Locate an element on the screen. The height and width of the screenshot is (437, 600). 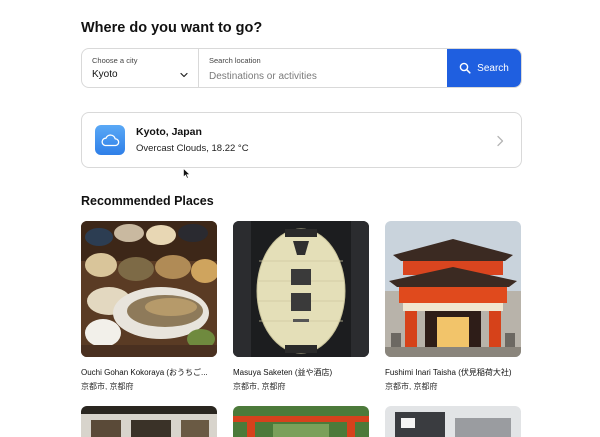
location-caption: Search location is located at coordinates (235, 60).